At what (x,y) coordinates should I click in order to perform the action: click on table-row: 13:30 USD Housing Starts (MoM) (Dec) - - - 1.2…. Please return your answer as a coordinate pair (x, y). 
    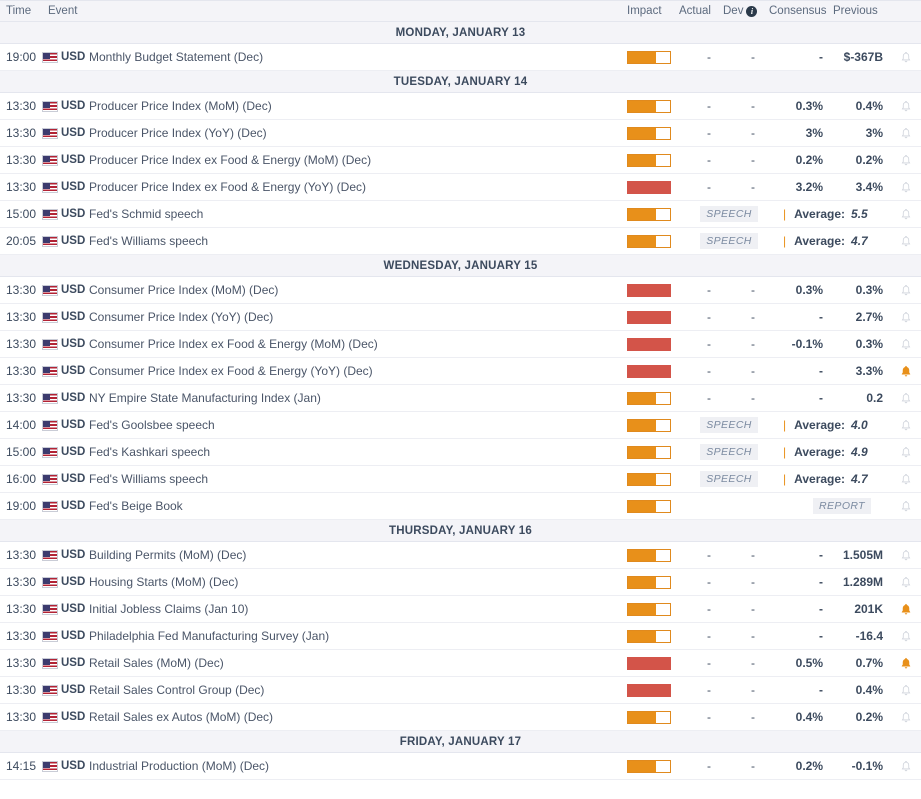
    Looking at the image, I should click on (460, 582).